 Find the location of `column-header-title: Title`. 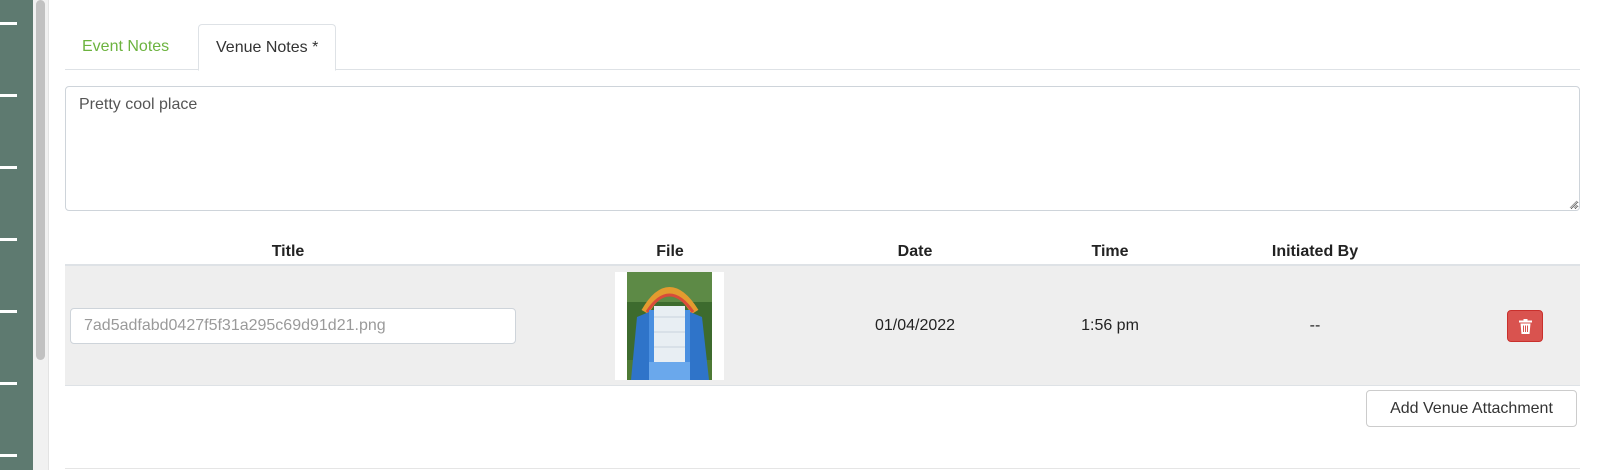

column-header-title: Title is located at coordinates (288, 251).